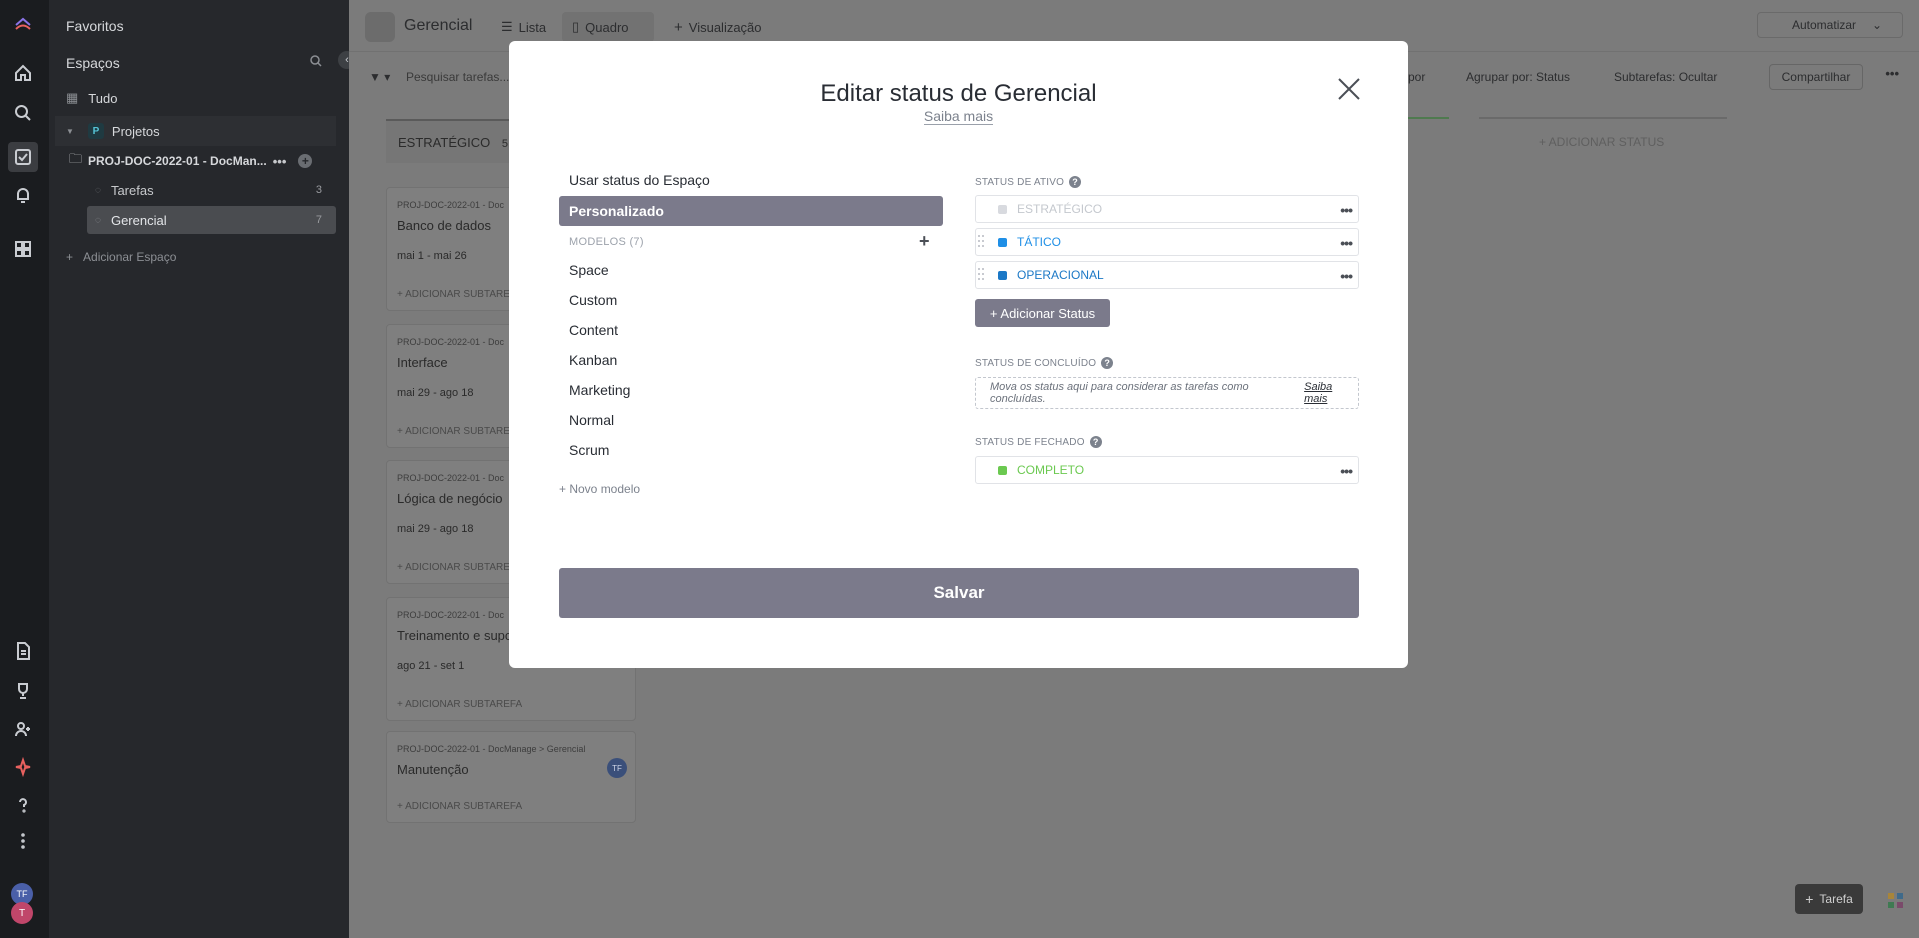  I want to click on template-scrum: Scrum, so click(751, 450).